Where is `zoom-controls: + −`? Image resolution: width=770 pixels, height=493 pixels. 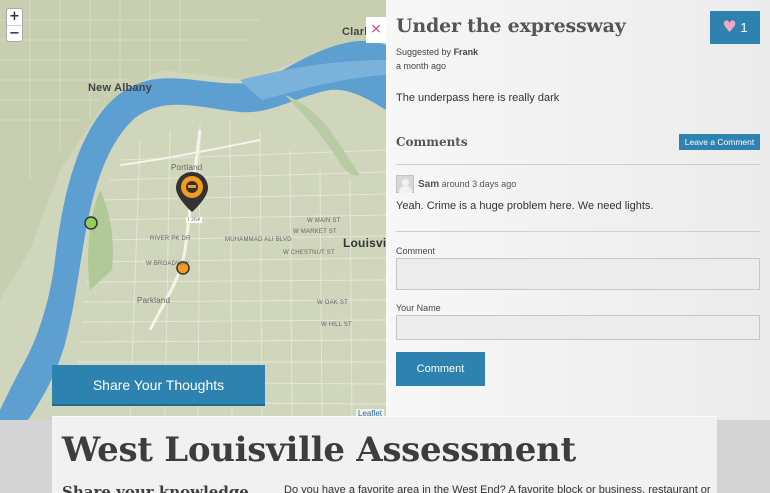
zoom-controls: + − is located at coordinates (14, 25).